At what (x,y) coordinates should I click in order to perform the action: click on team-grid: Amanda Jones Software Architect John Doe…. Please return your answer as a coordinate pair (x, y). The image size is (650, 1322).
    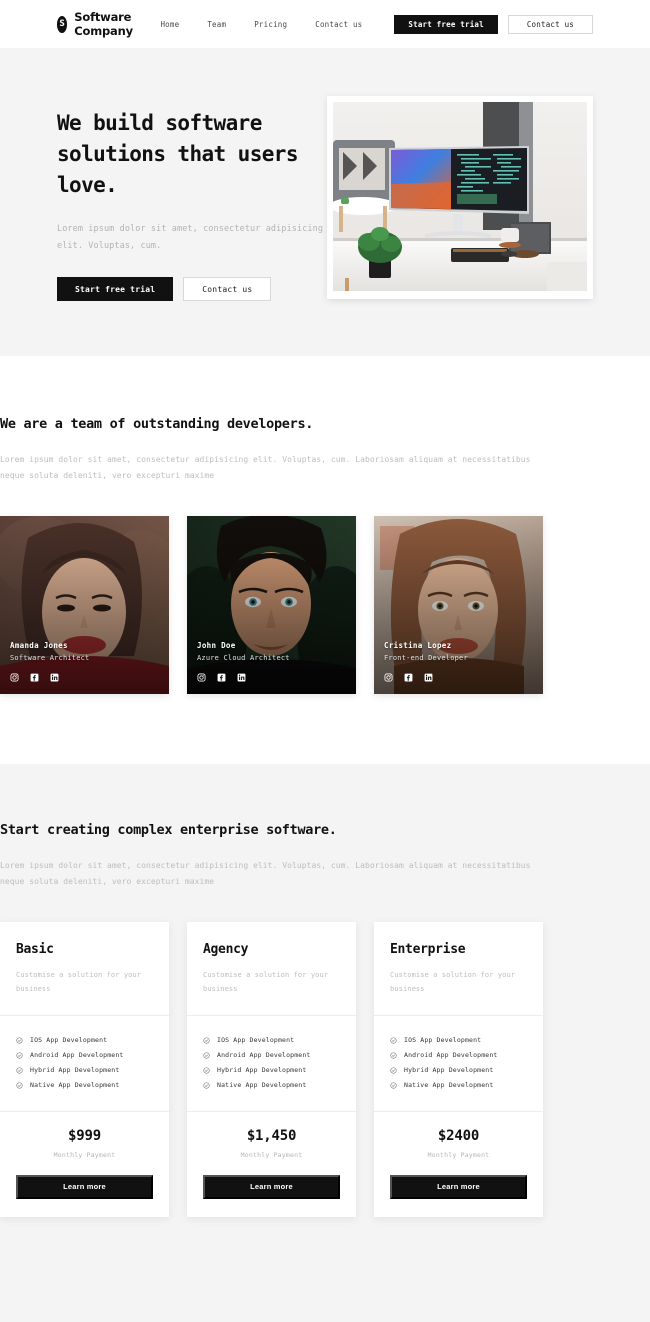
    Looking at the image, I should click on (325, 605).